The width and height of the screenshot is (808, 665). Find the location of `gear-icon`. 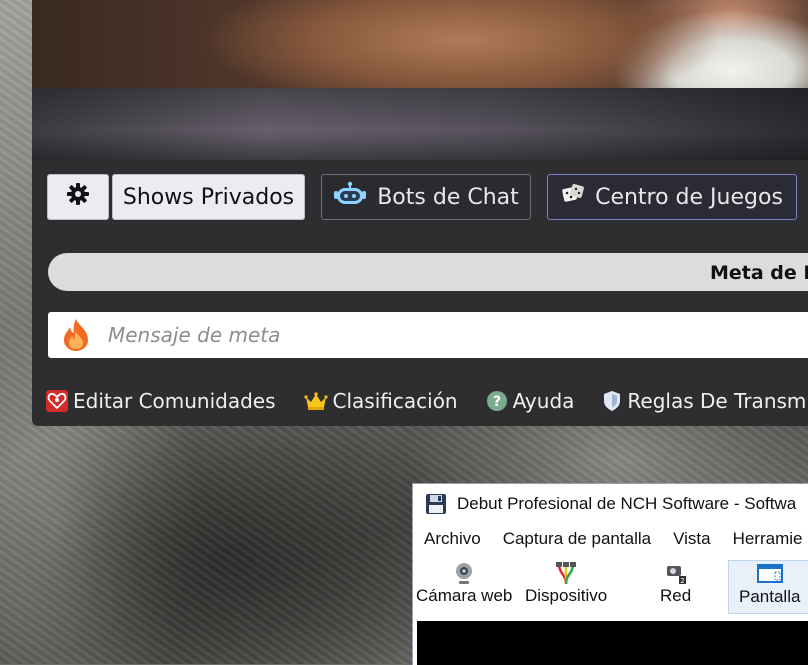

gear-icon is located at coordinates (78, 197).